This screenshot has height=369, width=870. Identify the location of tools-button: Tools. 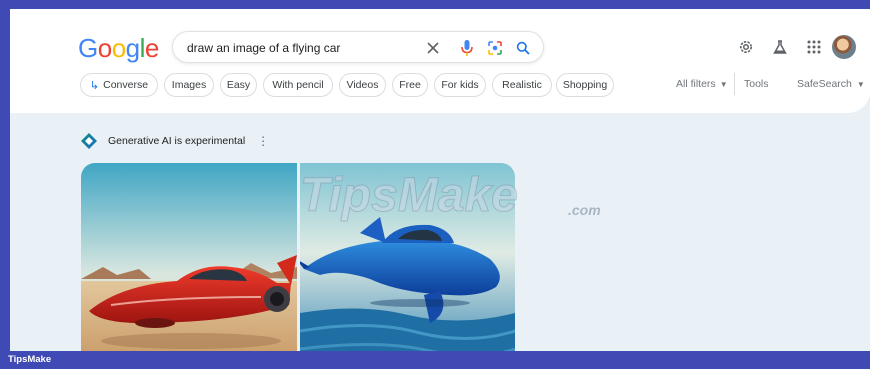
(756, 84).